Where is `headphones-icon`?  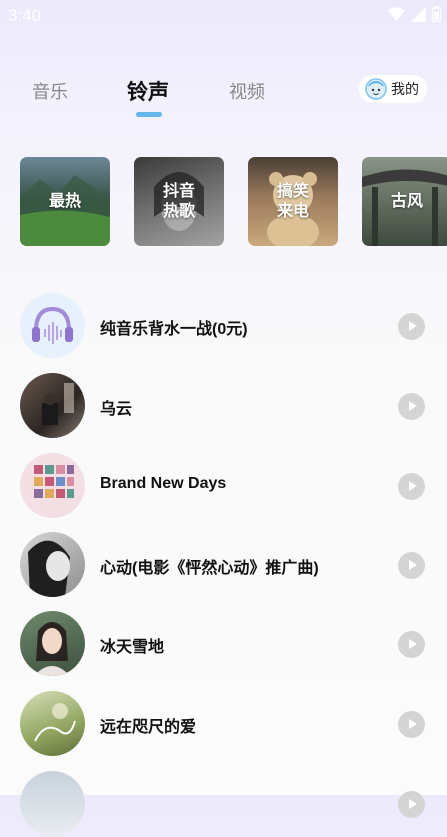
headphones-icon is located at coordinates (52, 325).